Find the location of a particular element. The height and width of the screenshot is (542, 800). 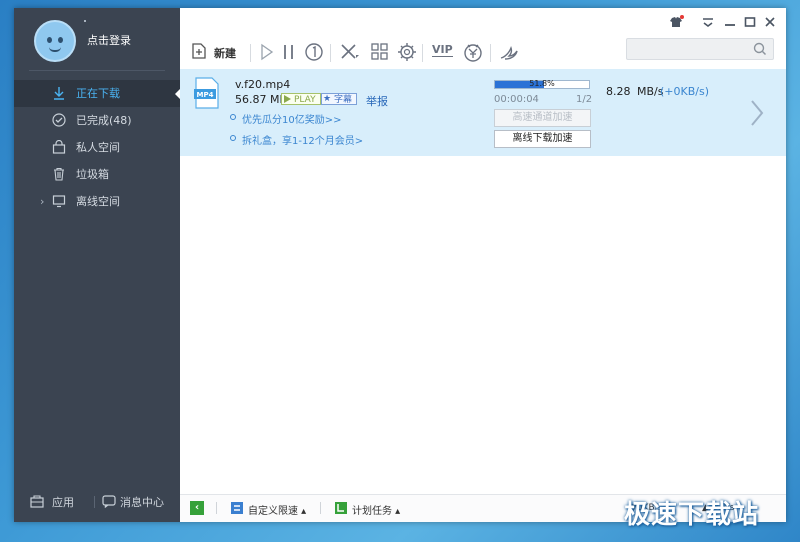

pause-icon is located at coordinates (289, 52).